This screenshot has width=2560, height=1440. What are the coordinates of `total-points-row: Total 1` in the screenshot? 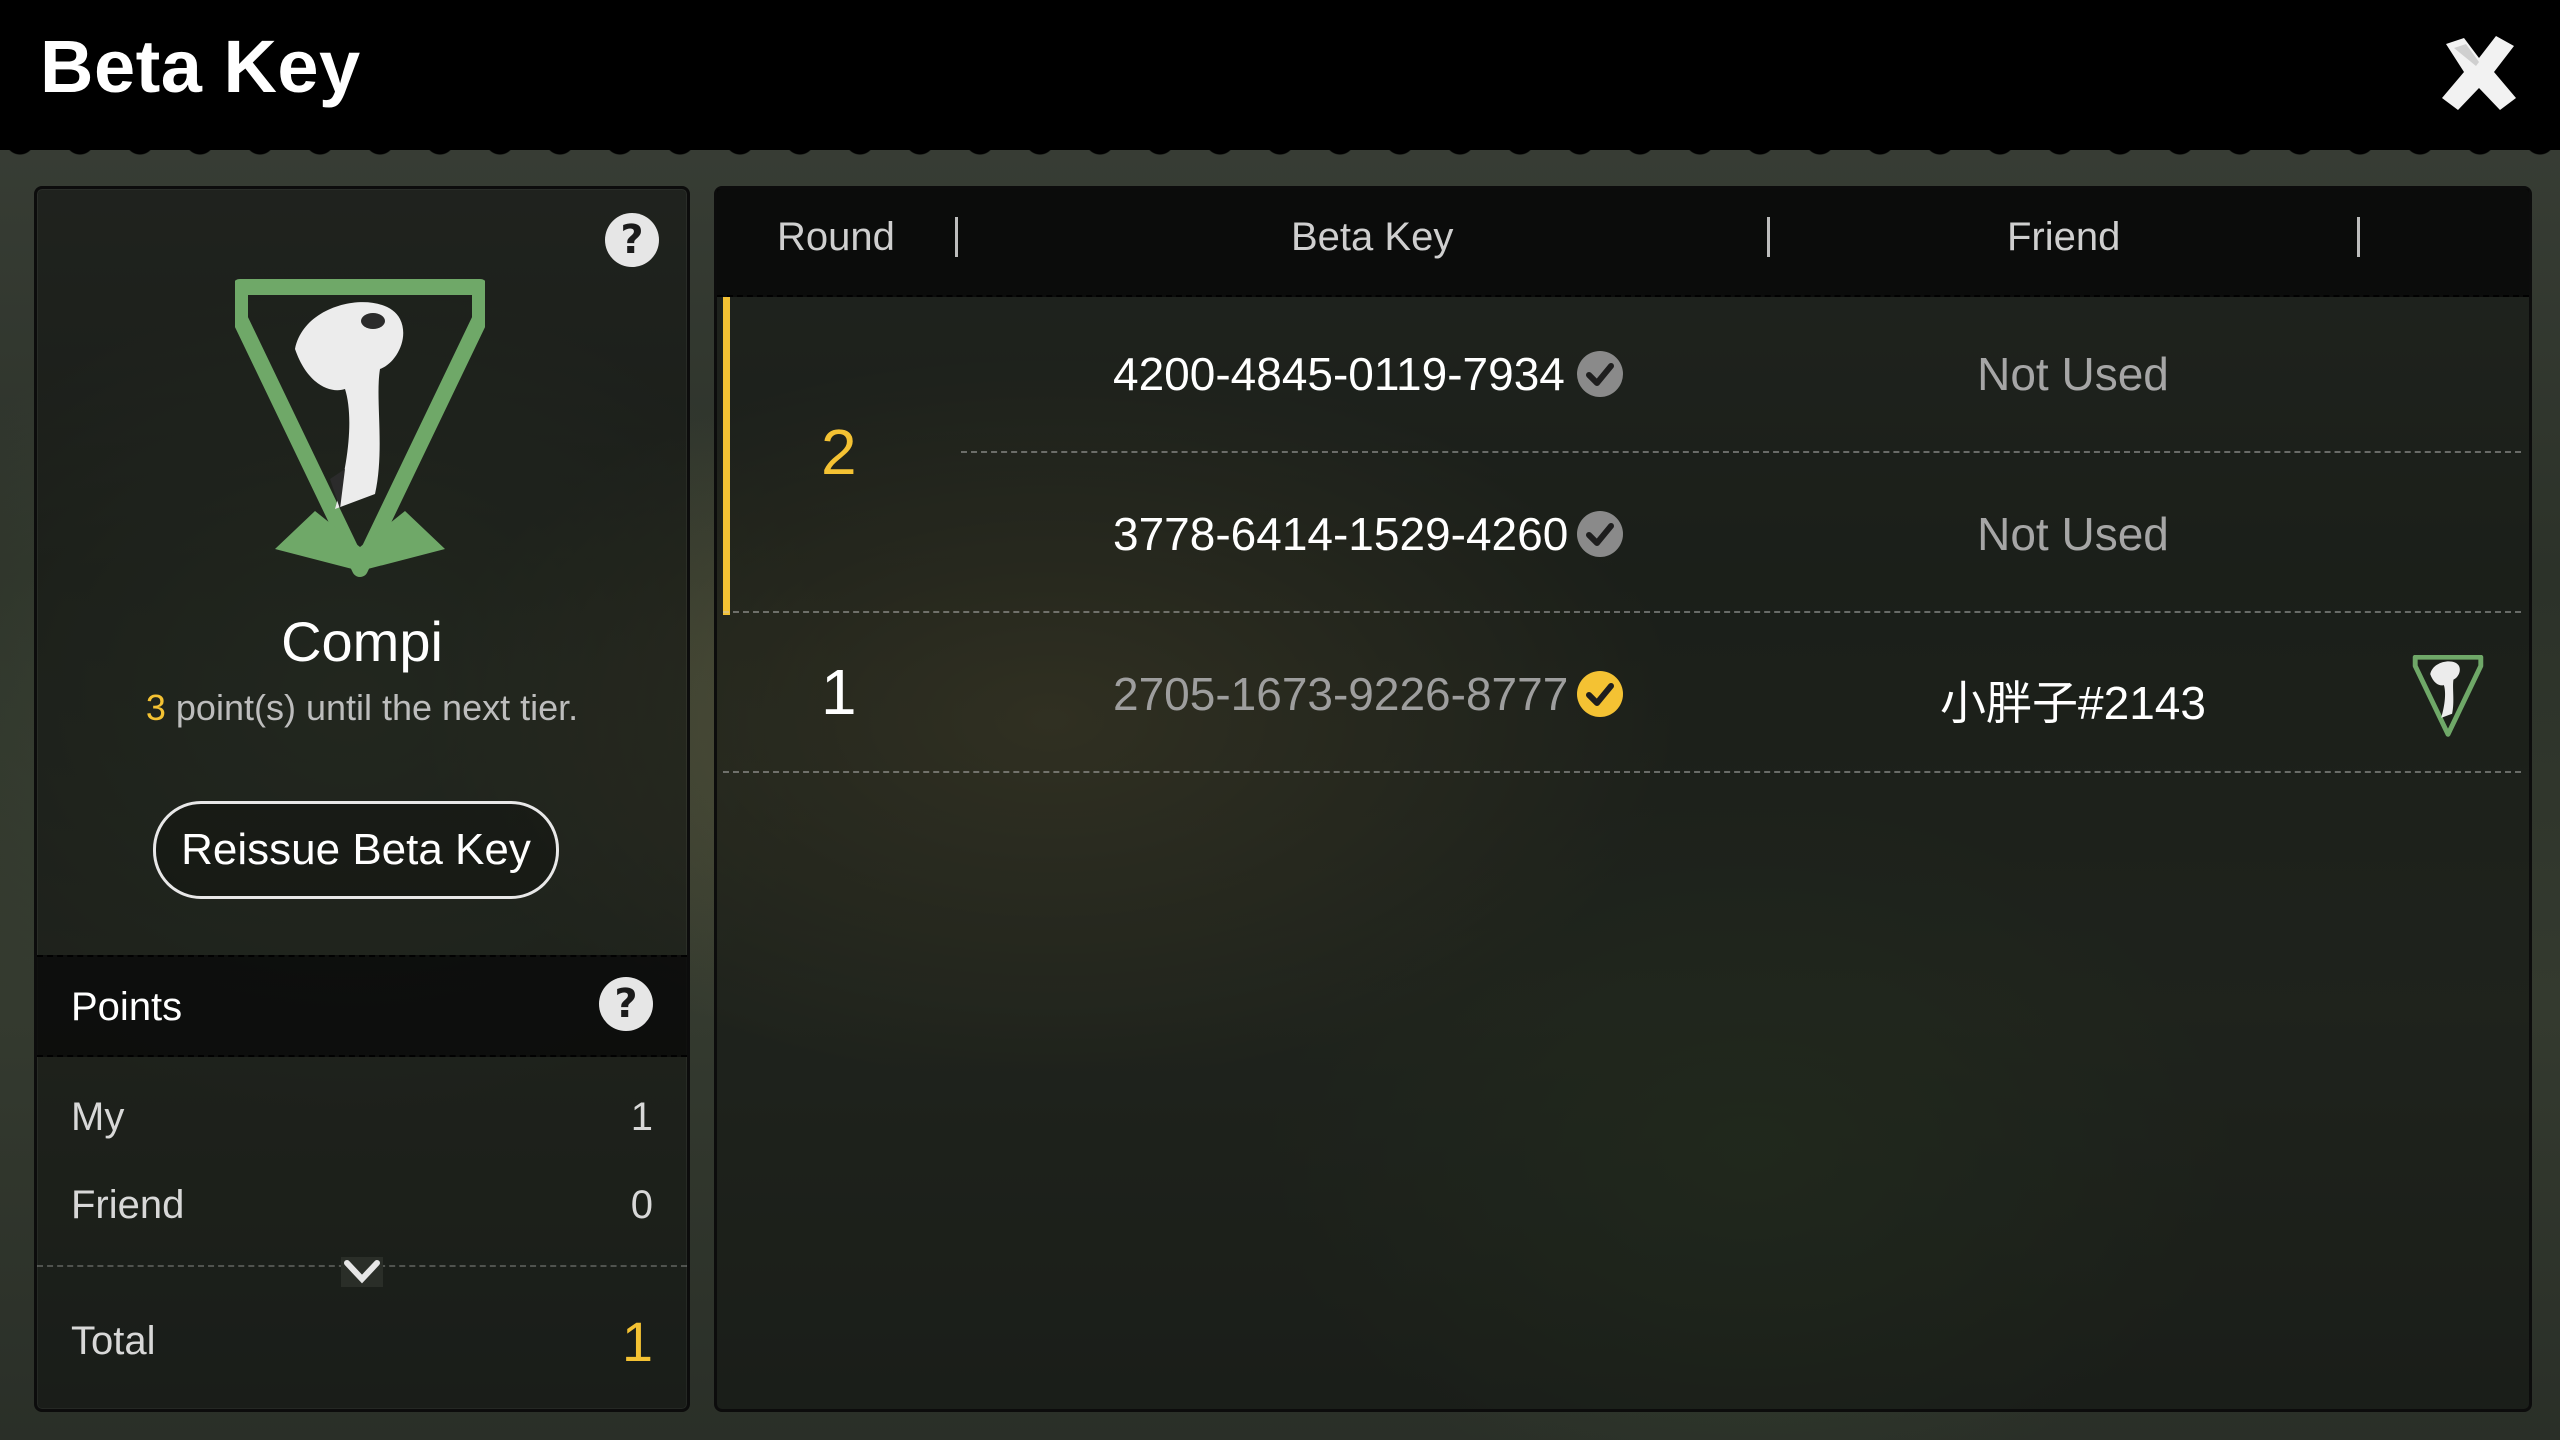 It's located at (362, 1341).